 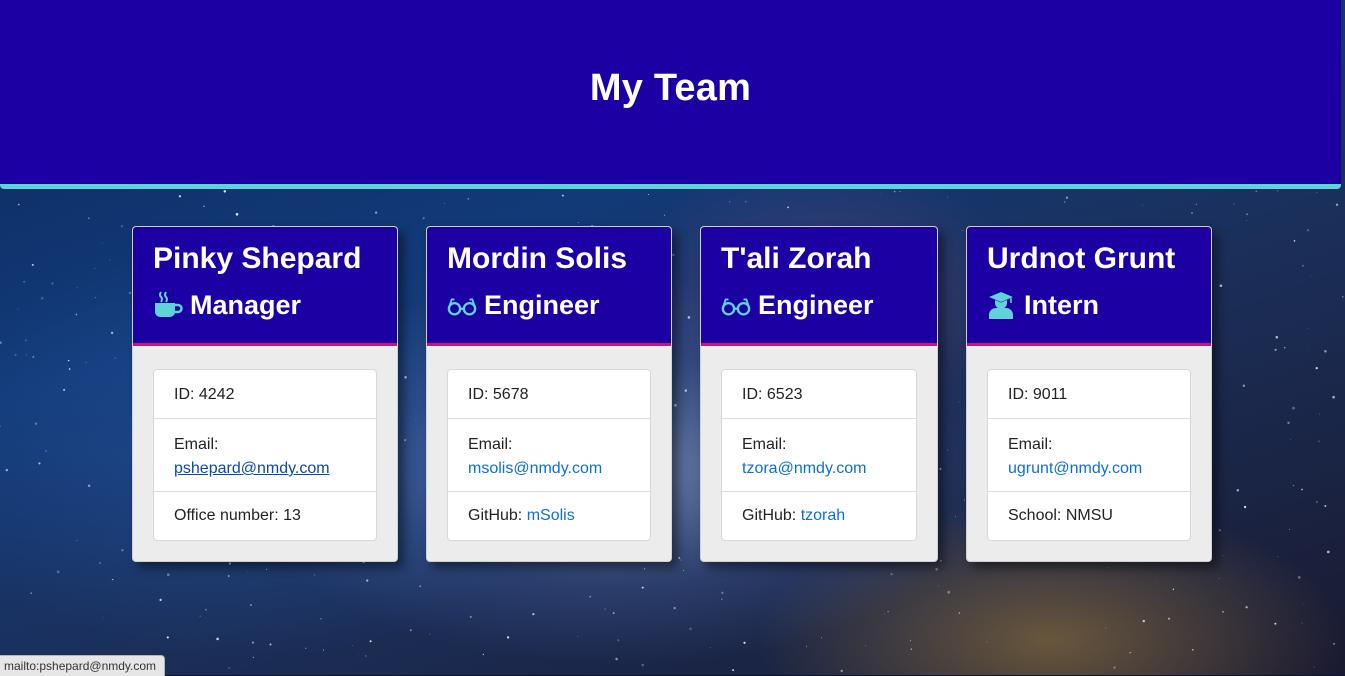 What do you see at coordinates (265, 455) in the screenshot?
I see `email-row: Email: pshepard@nmdy.com` at bounding box center [265, 455].